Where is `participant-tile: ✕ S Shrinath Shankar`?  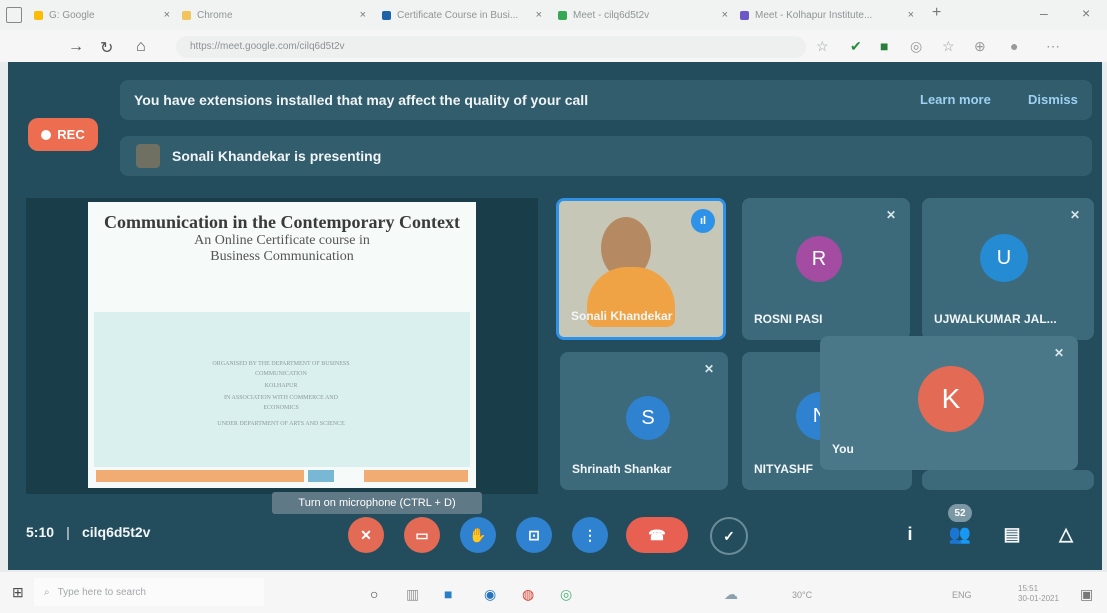
participant-tile: ✕ S Shrinath Shankar is located at coordinates (644, 421).